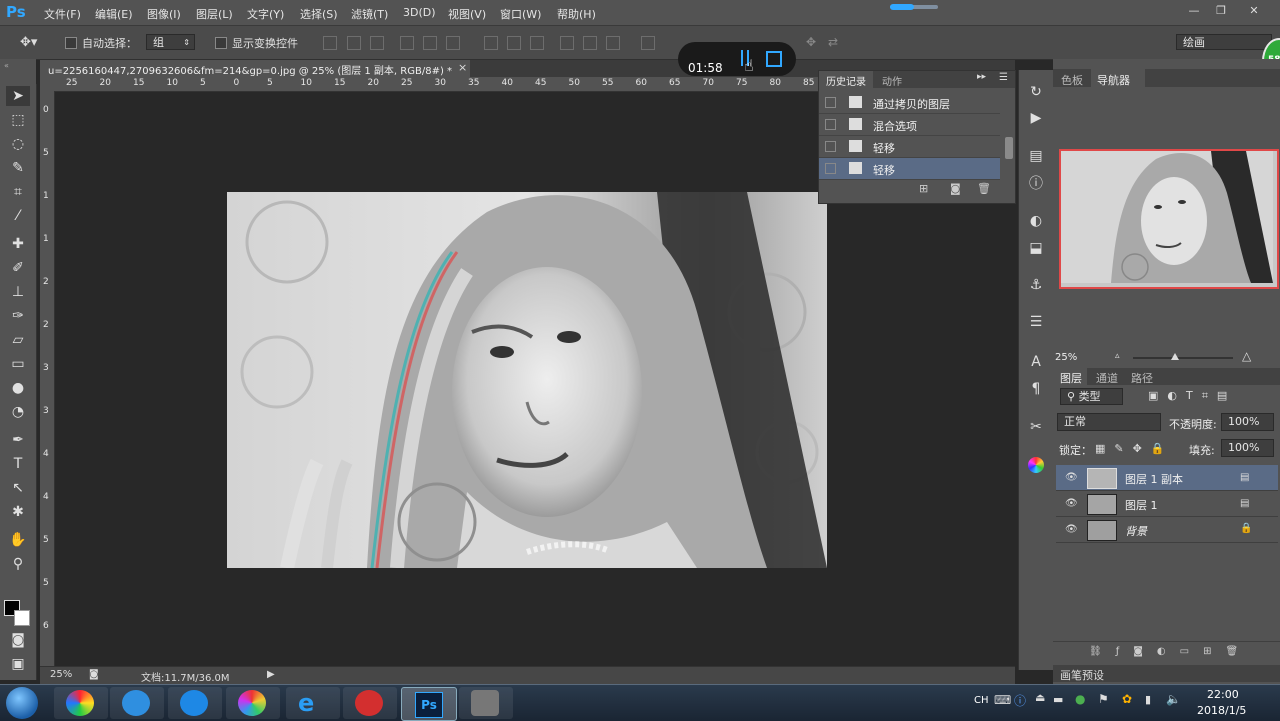  What do you see at coordinates (955, 188) in the screenshot?
I see `camera-icon: ◙` at bounding box center [955, 188].